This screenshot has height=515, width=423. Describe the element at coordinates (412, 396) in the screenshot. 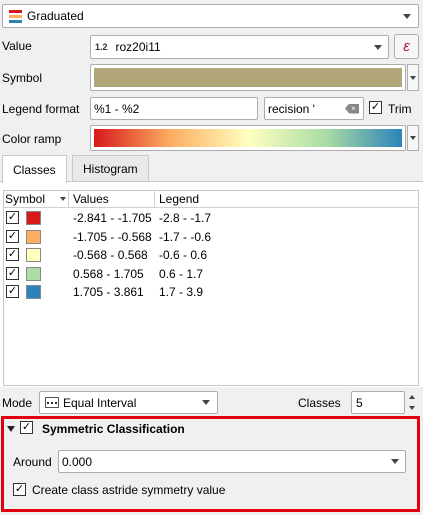

I see `chevron-up-icon` at that location.